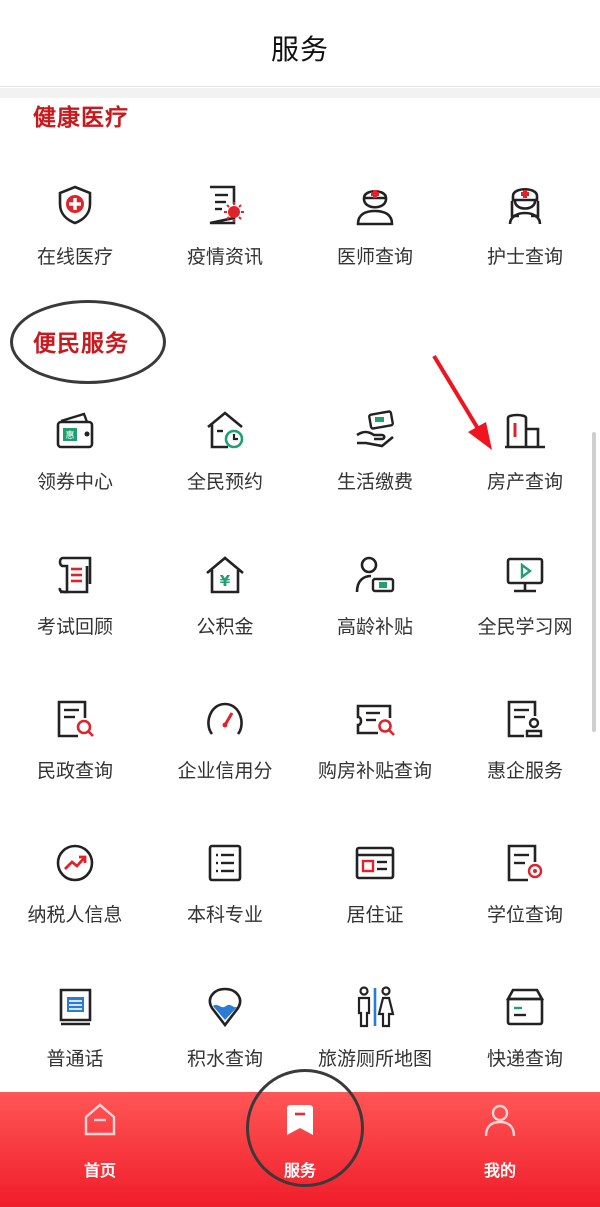 This screenshot has width=600, height=1207. Describe the element at coordinates (225, 771) in the screenshot. I see `service-label: 企业信用分` at that location.